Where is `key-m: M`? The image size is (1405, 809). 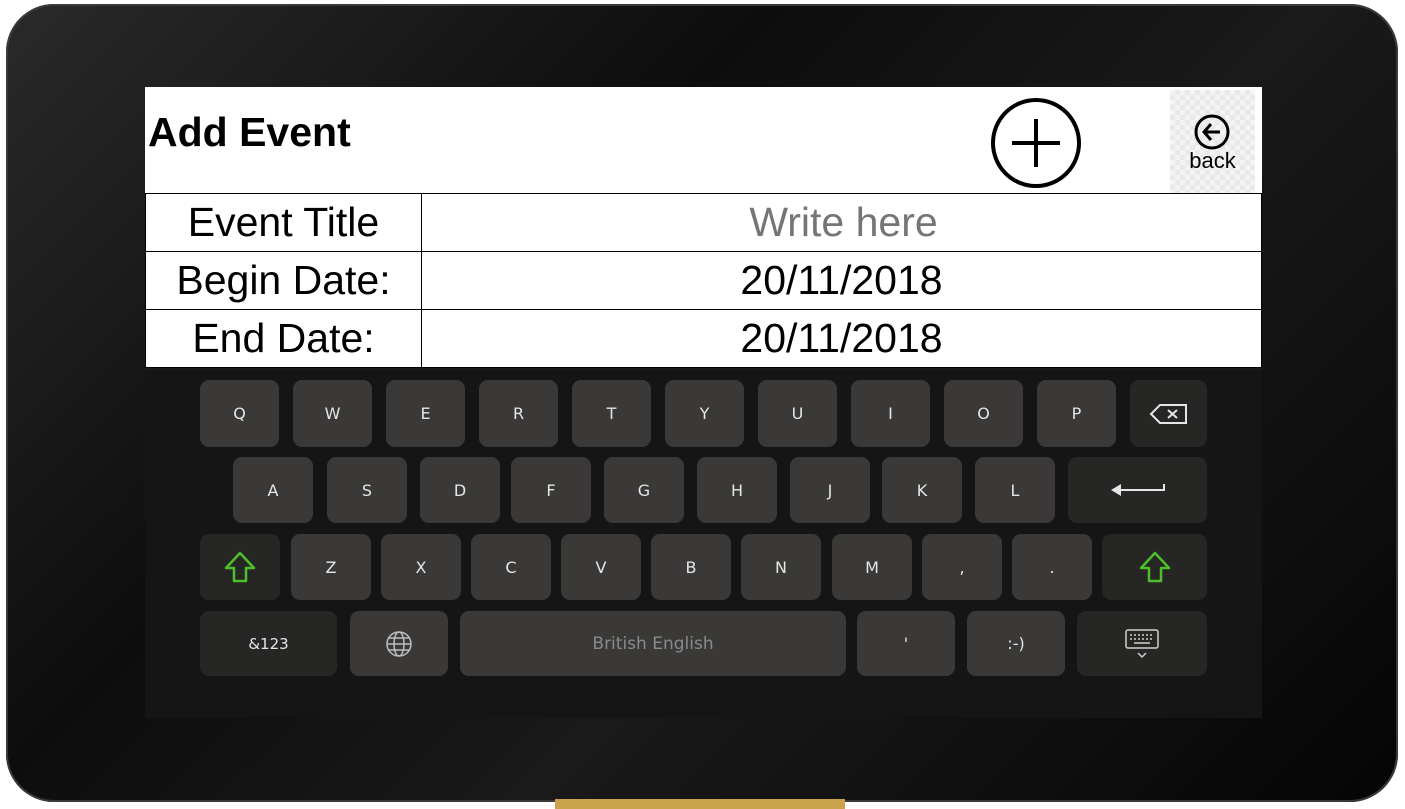 key-m: M is located at coordinates (872, 567).